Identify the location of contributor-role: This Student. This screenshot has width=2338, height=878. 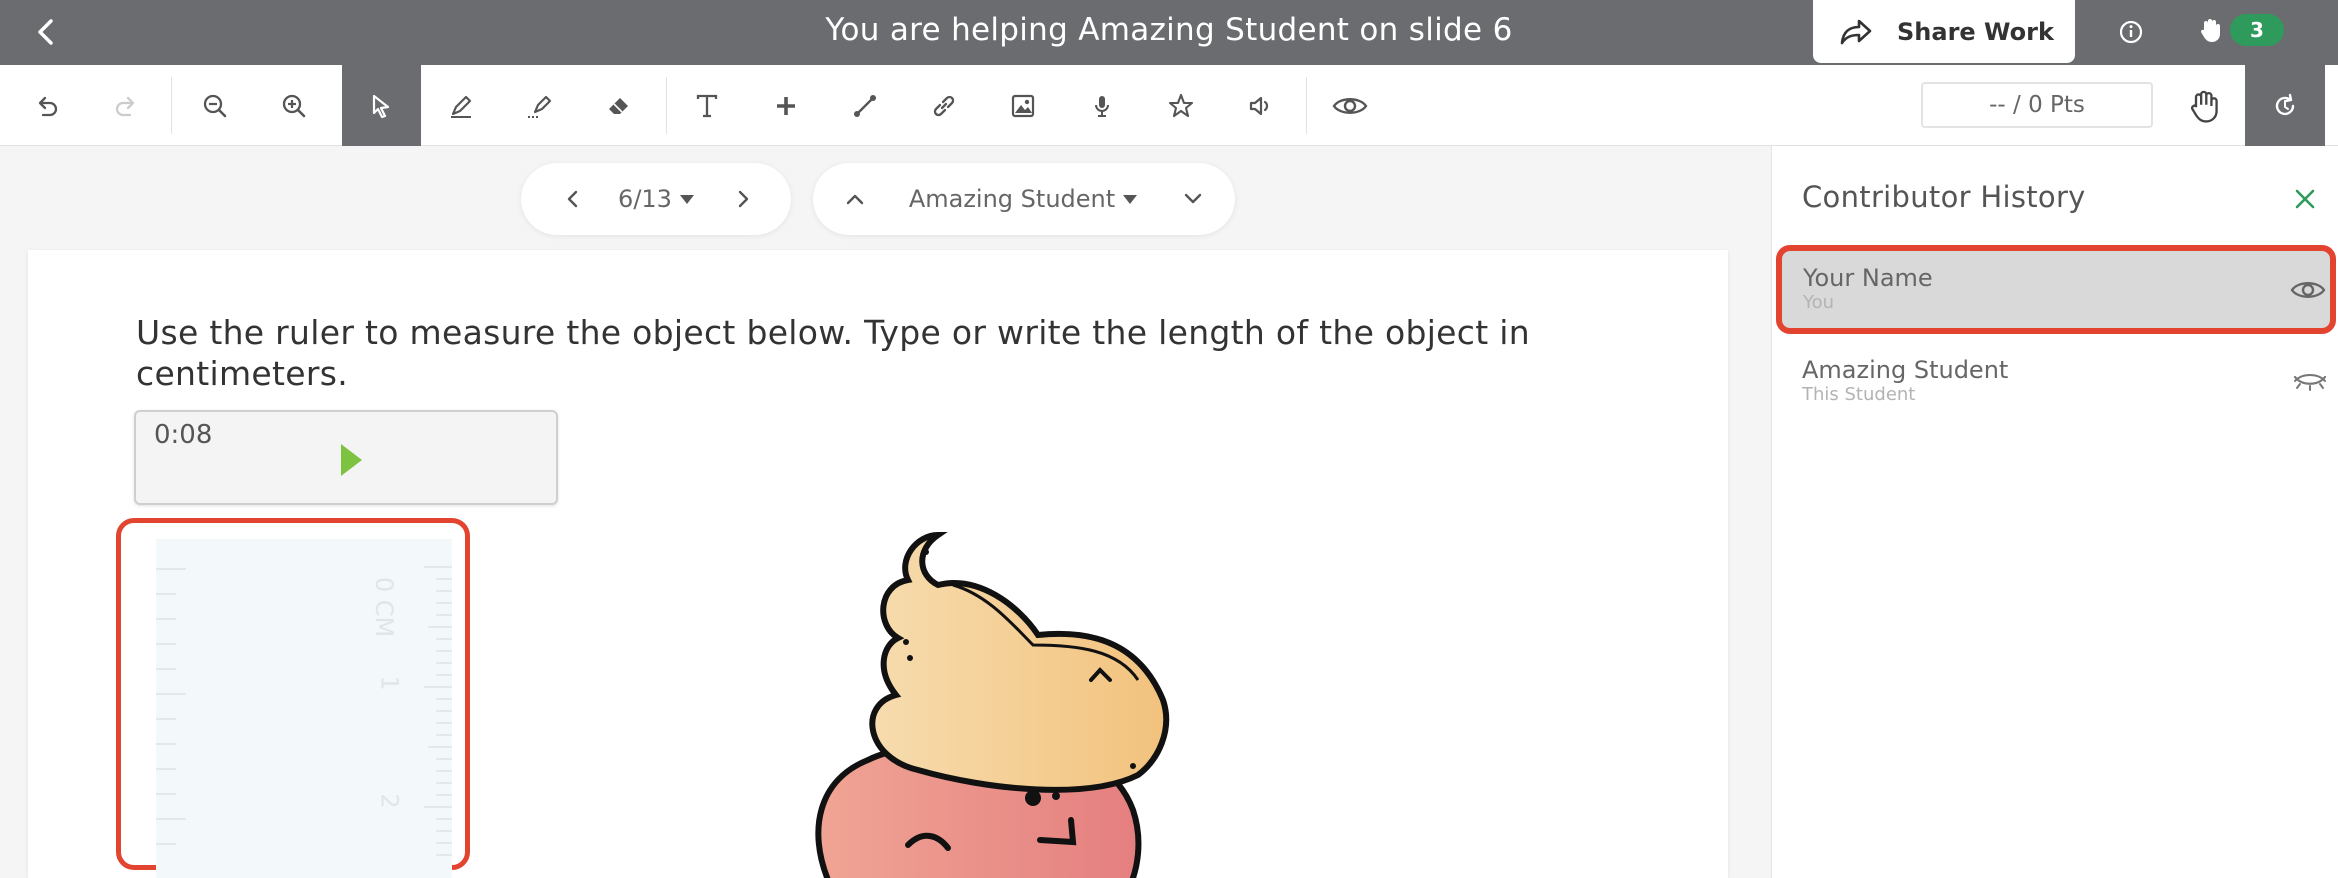
(1859, 394).